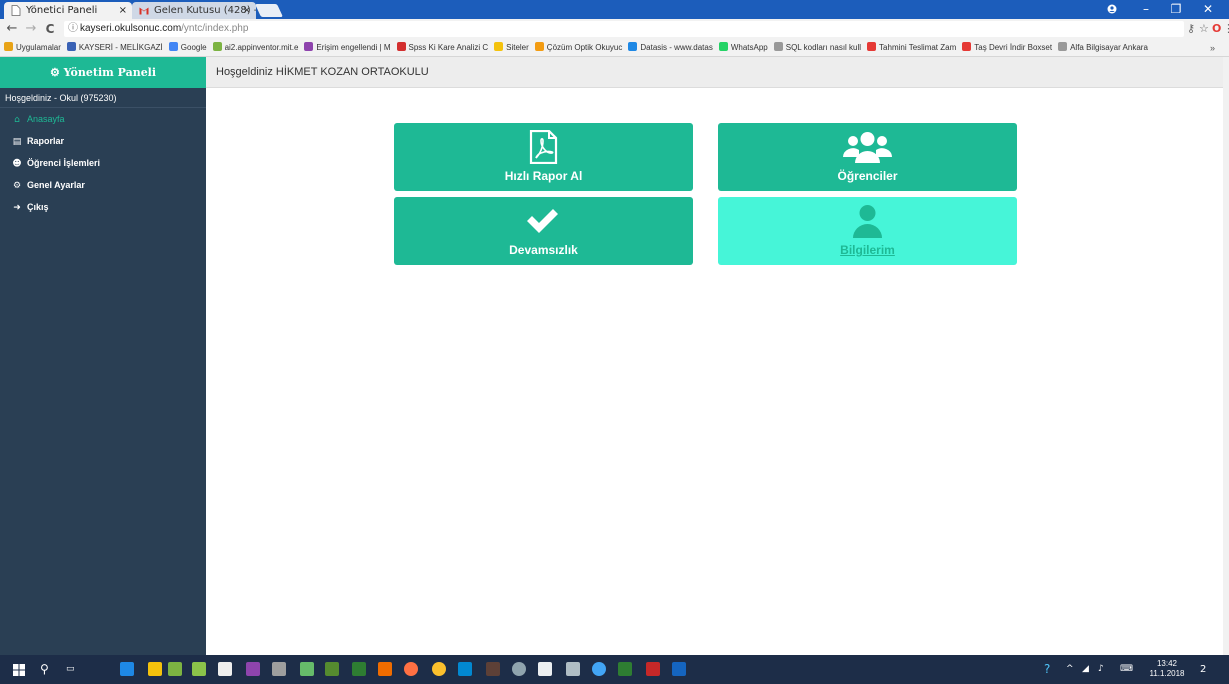  I want to click on tray-chevron-icon: ^, so click(1070, 669).